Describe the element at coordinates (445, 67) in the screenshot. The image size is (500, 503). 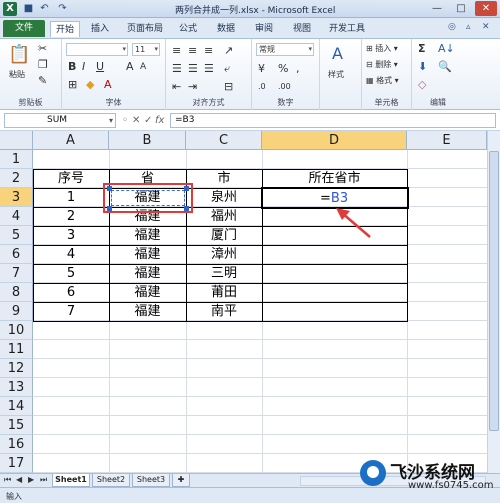
I see `find-select-icon: 🔍` at that location.